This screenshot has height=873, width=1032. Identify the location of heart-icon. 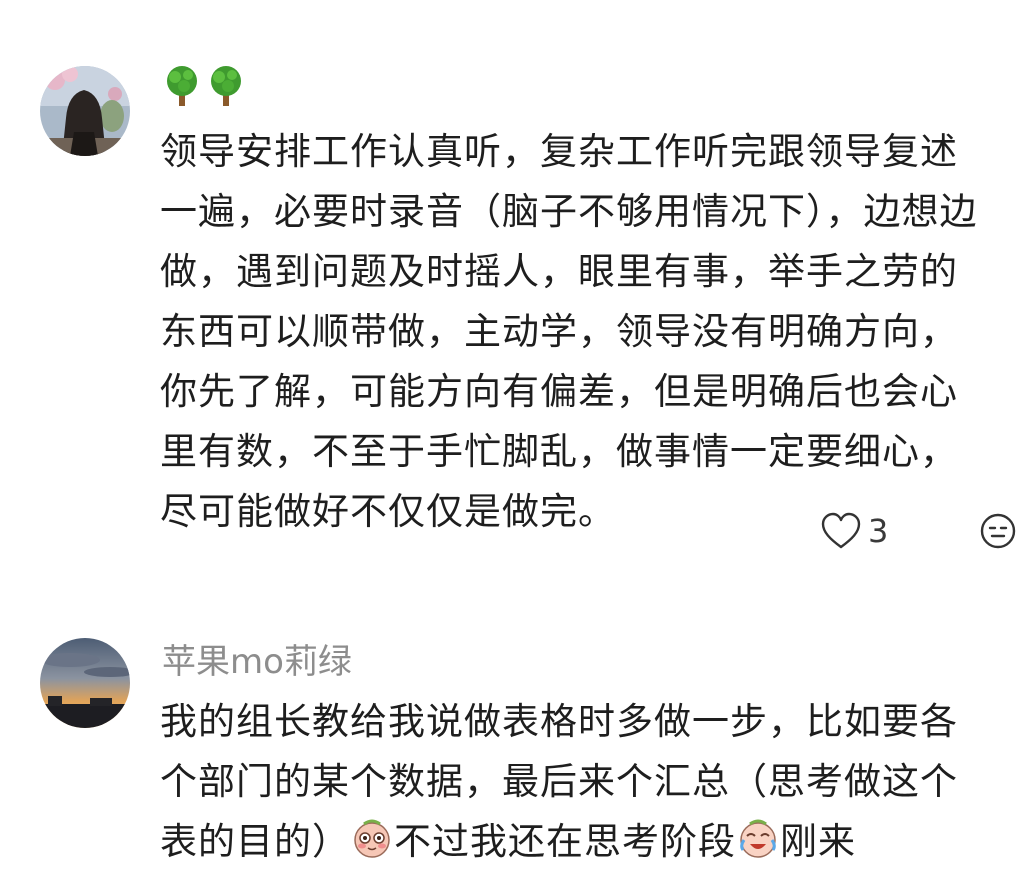
(841, 531).